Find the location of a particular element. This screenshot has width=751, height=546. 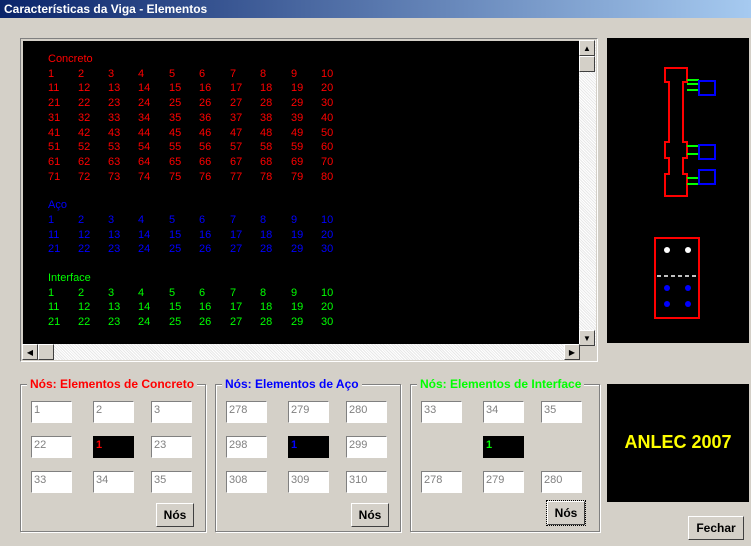

steel-node-field: 280 is located at coordinates (366, 412).